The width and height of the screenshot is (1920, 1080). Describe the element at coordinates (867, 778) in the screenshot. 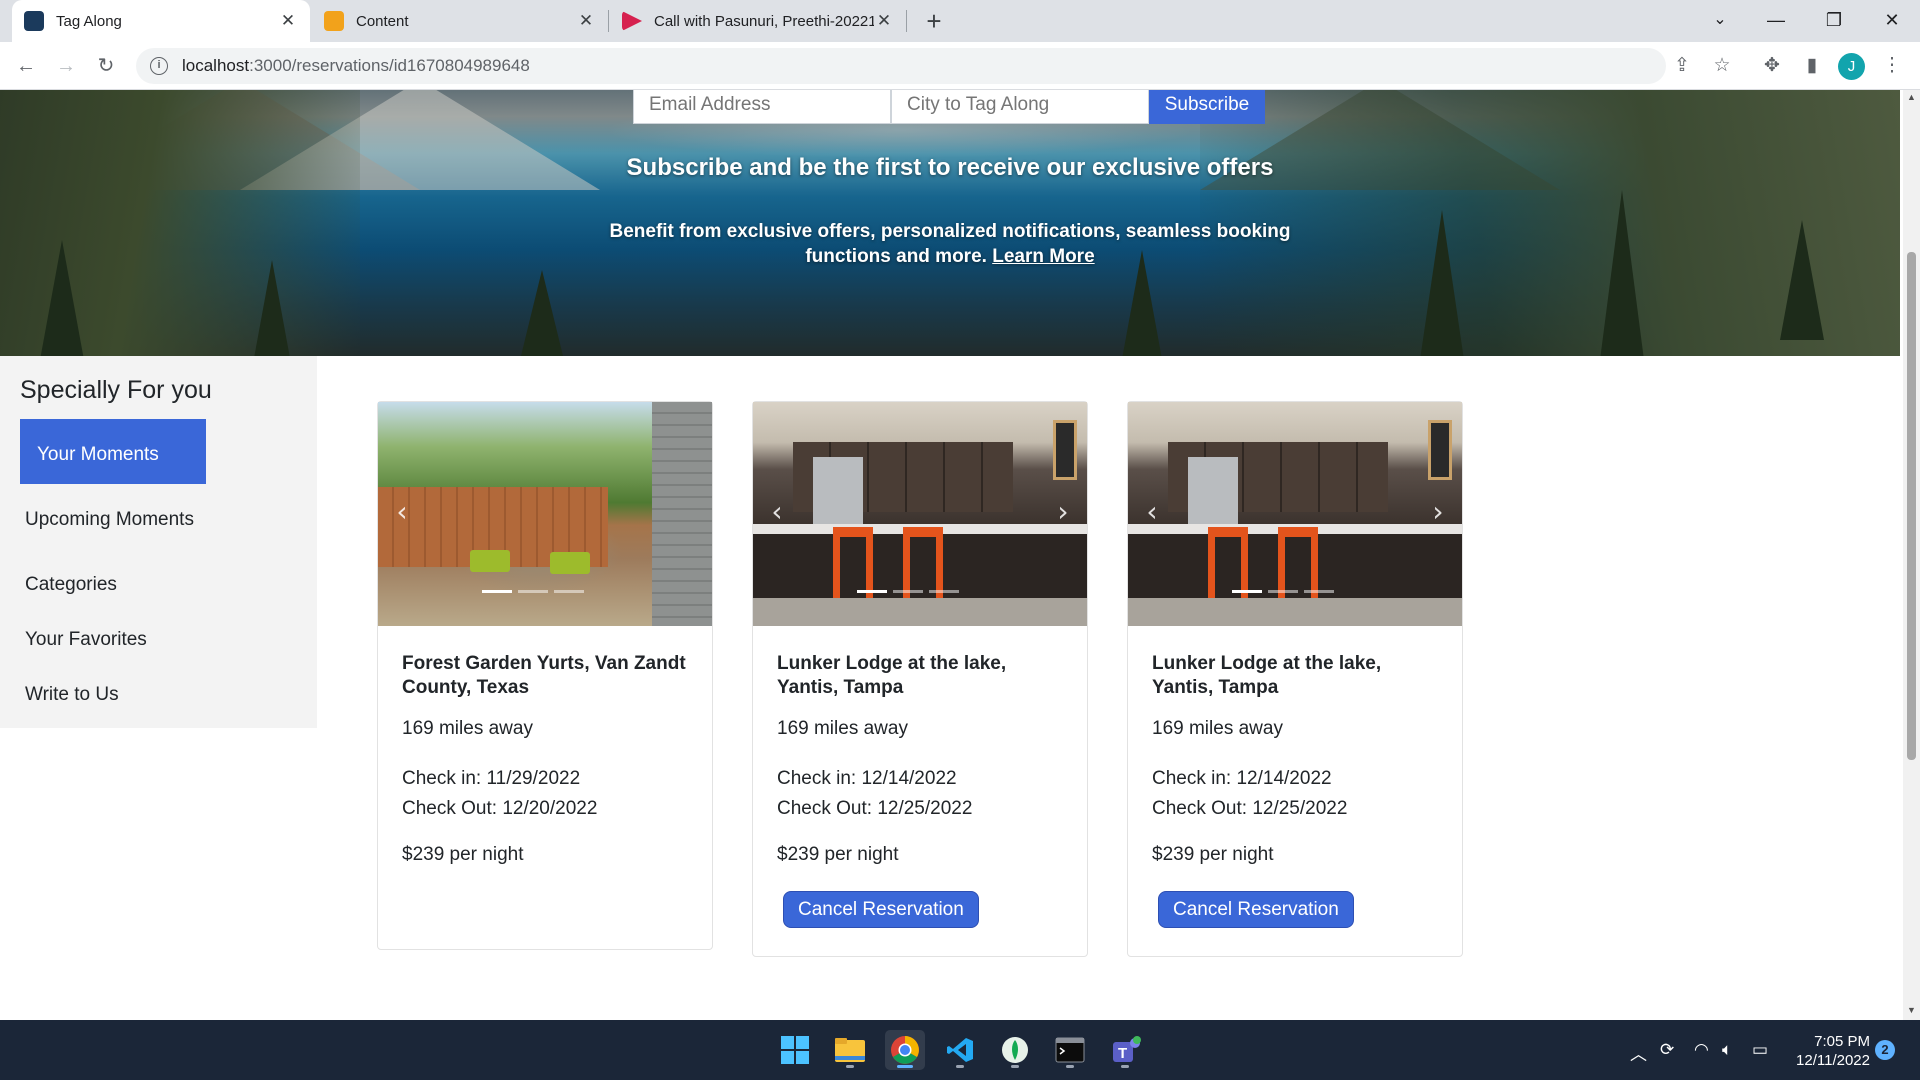

I see `card-check-in: Check in: 12/14/2022` at that location.